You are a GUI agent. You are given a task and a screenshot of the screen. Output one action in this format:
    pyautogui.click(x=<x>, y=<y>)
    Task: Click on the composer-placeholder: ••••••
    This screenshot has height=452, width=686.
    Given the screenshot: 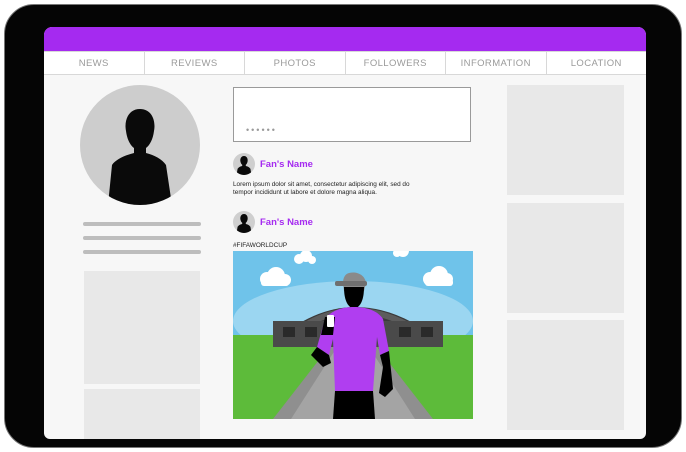 What is the action you would take?
    pyautogui.click(x=261, y=130)
    